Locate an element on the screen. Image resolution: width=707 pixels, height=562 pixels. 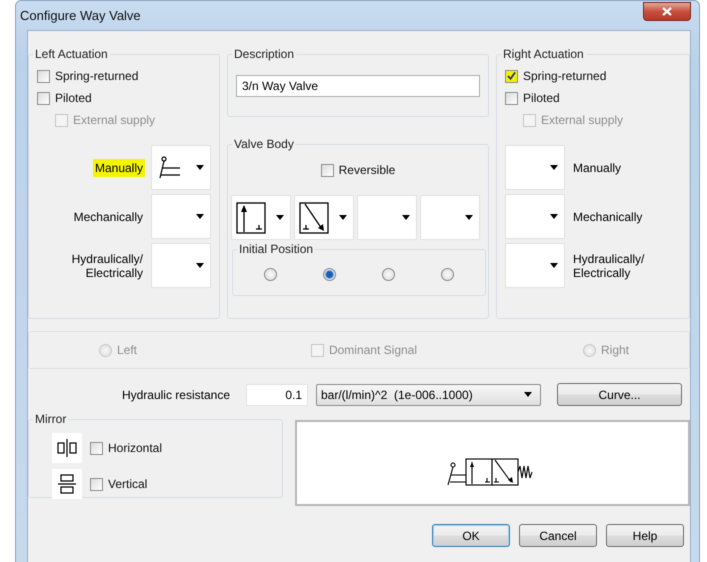
group-title: Right Actuation is located at coordinates (543, 54).